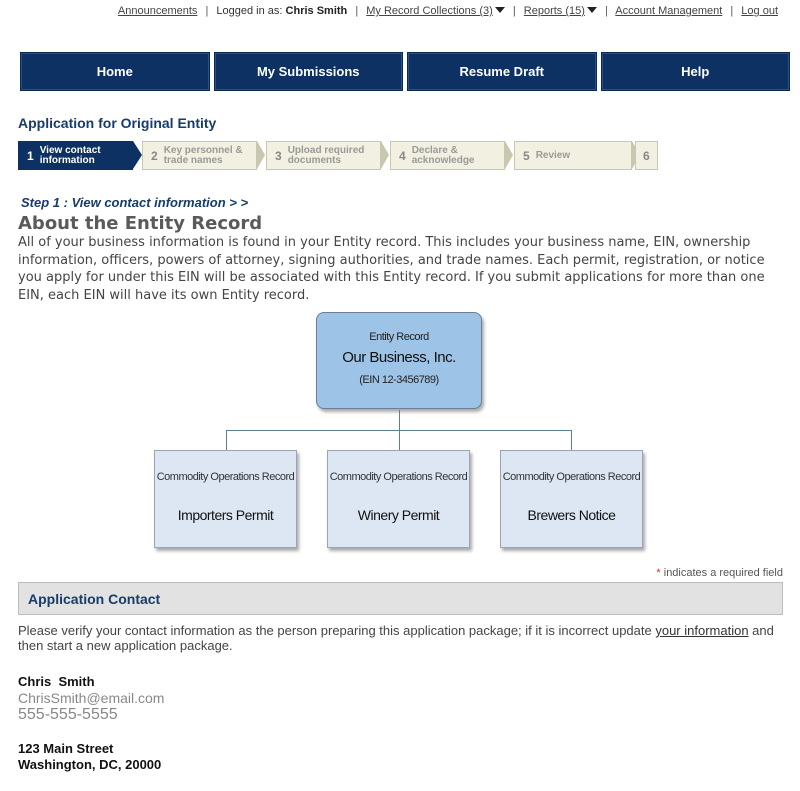  Describe the element at coordinates (158, 11) in the screenshot. I see `announcements-link: Announcements` at that location.